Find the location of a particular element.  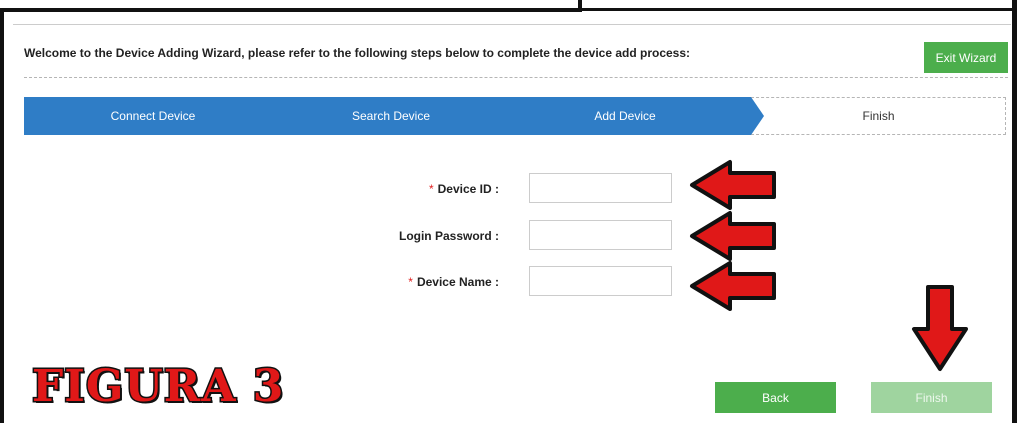

device-name-row: * Device Name : is located at coordinates (363, 282).